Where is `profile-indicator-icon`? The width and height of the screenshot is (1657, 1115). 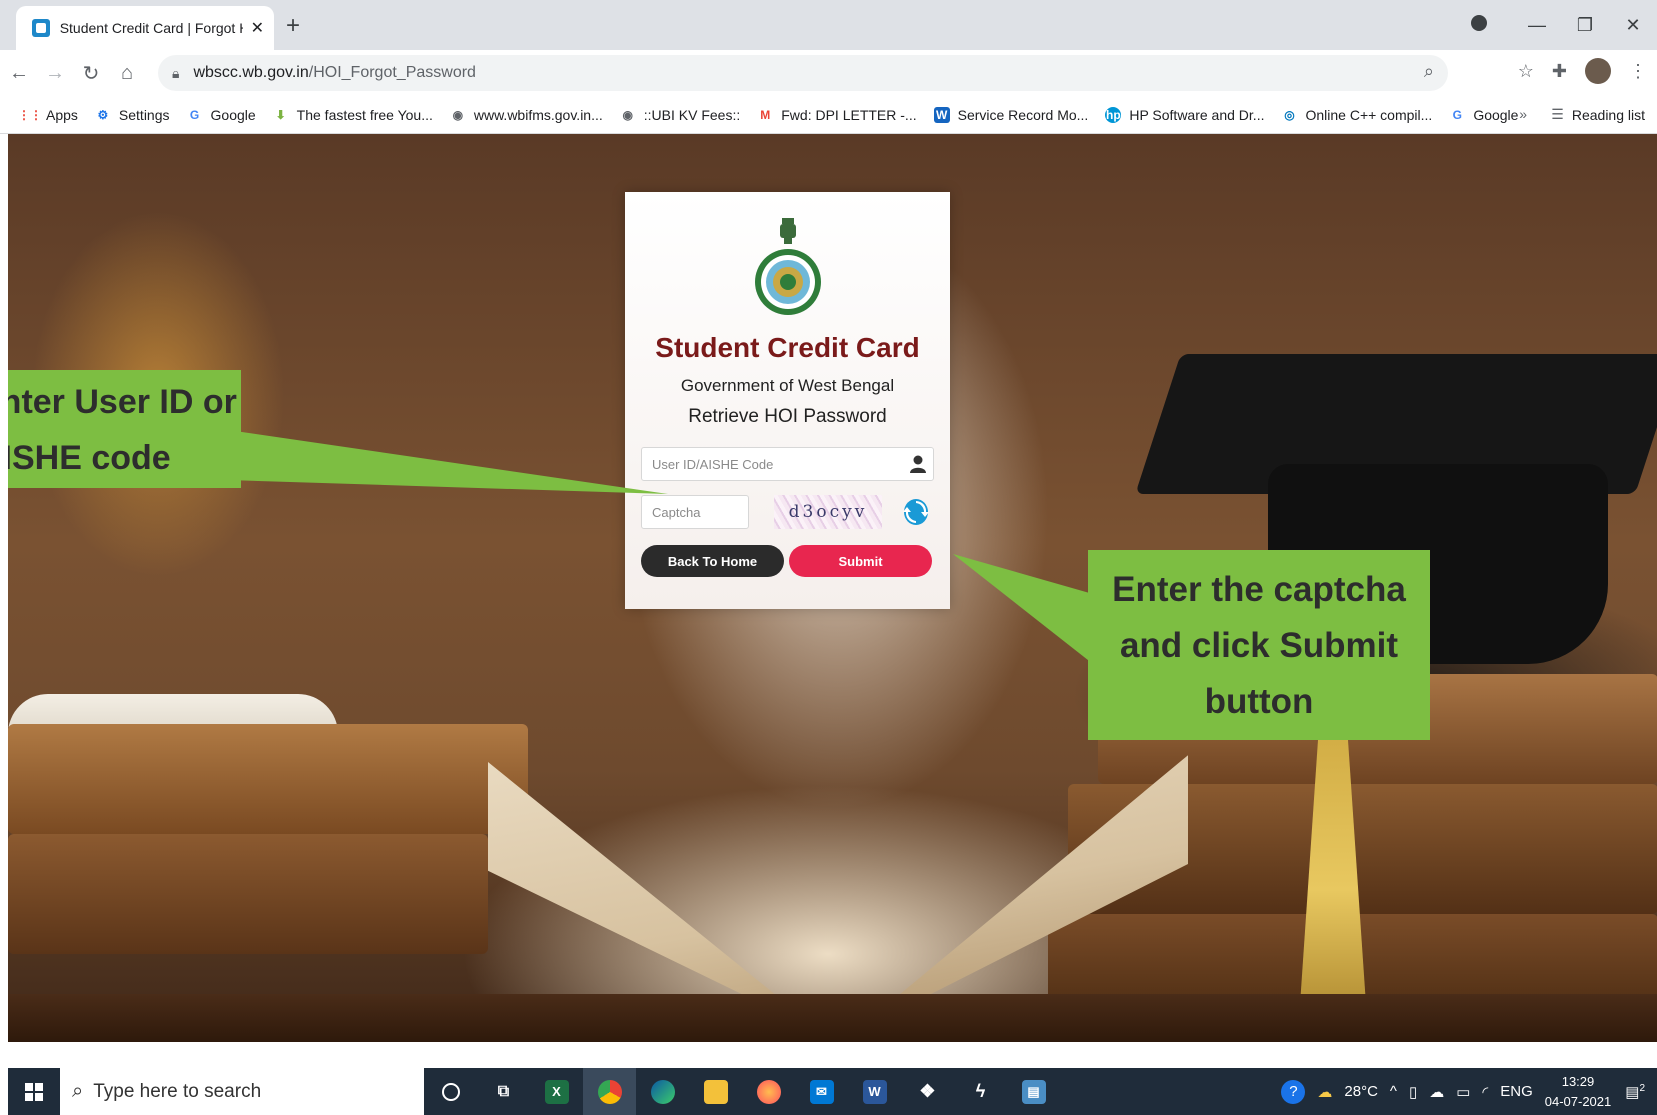 profile-indicator-icon is located at coordinates (1489, 25).